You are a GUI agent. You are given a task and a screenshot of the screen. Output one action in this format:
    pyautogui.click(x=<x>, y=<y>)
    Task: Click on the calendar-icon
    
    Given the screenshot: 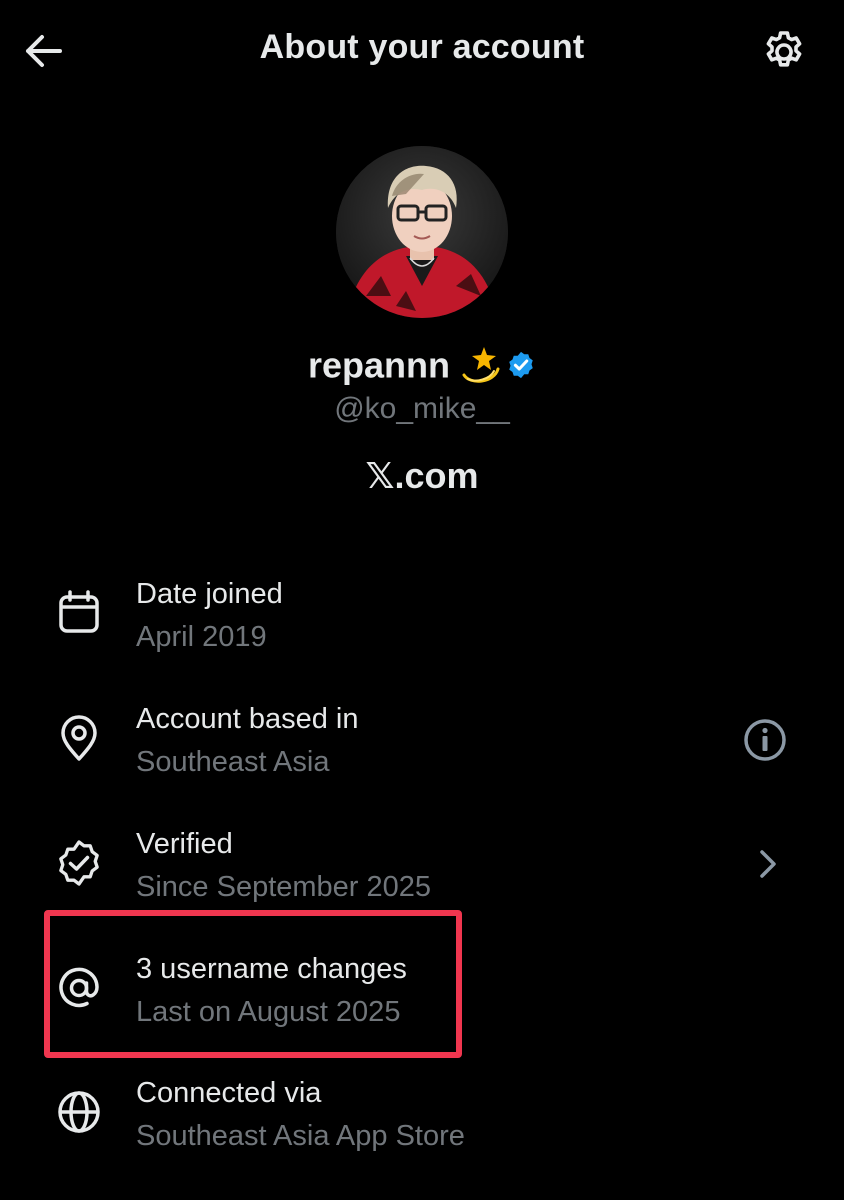 What is the action you would take?
    pyautogui.click(x=79, y=611)
    